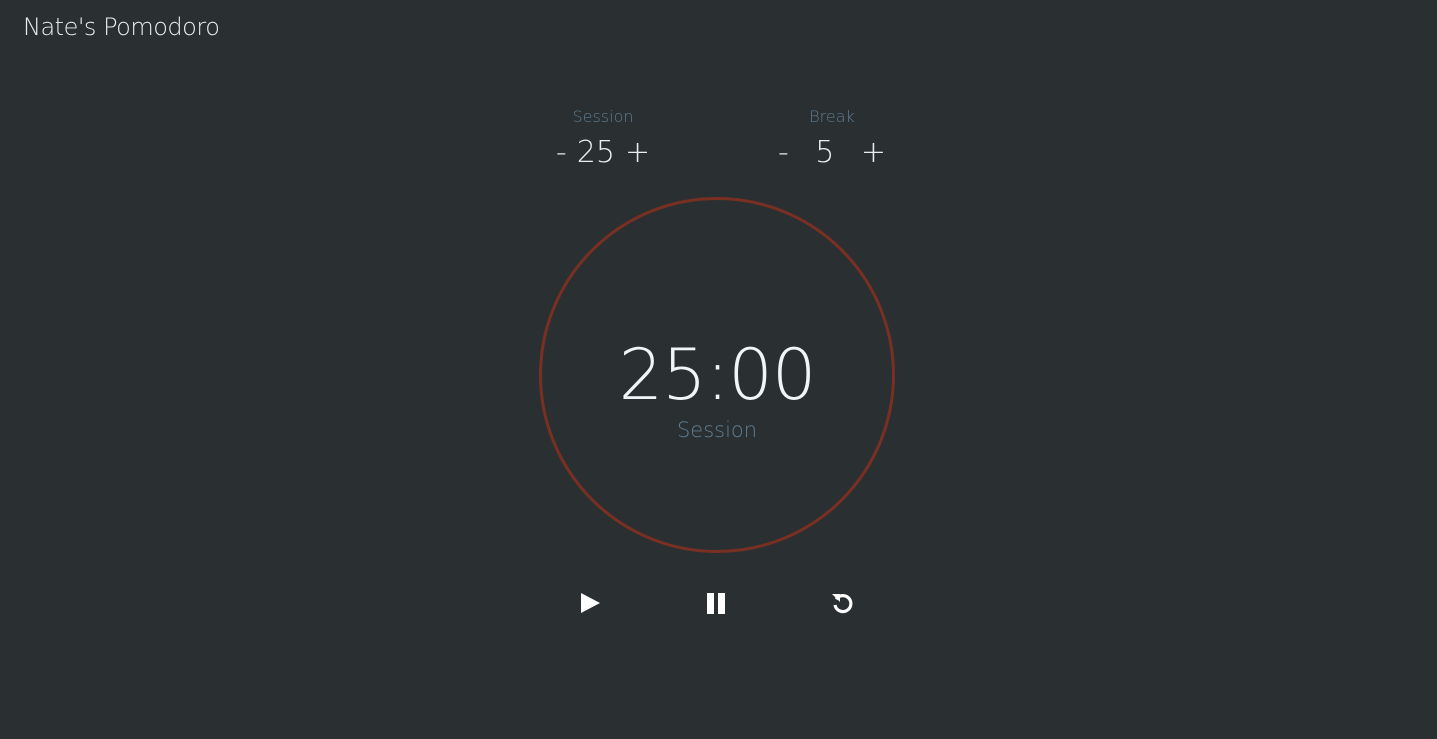  I want to click on play-button, so click(590, 603).